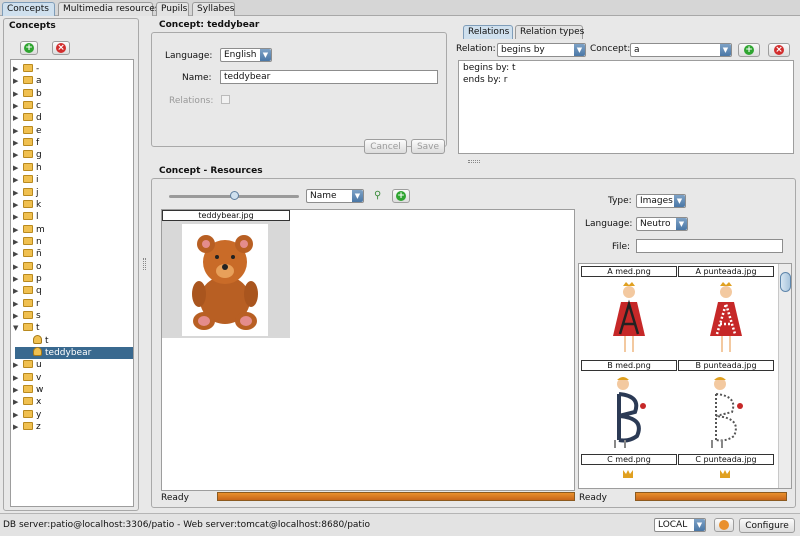 The height and width of the screenshot is (536, 800). What do you see at coordinates (73, 118) in the screenshot?
I see `tree-folder: ▶ d` at bounding box center [73, 118].